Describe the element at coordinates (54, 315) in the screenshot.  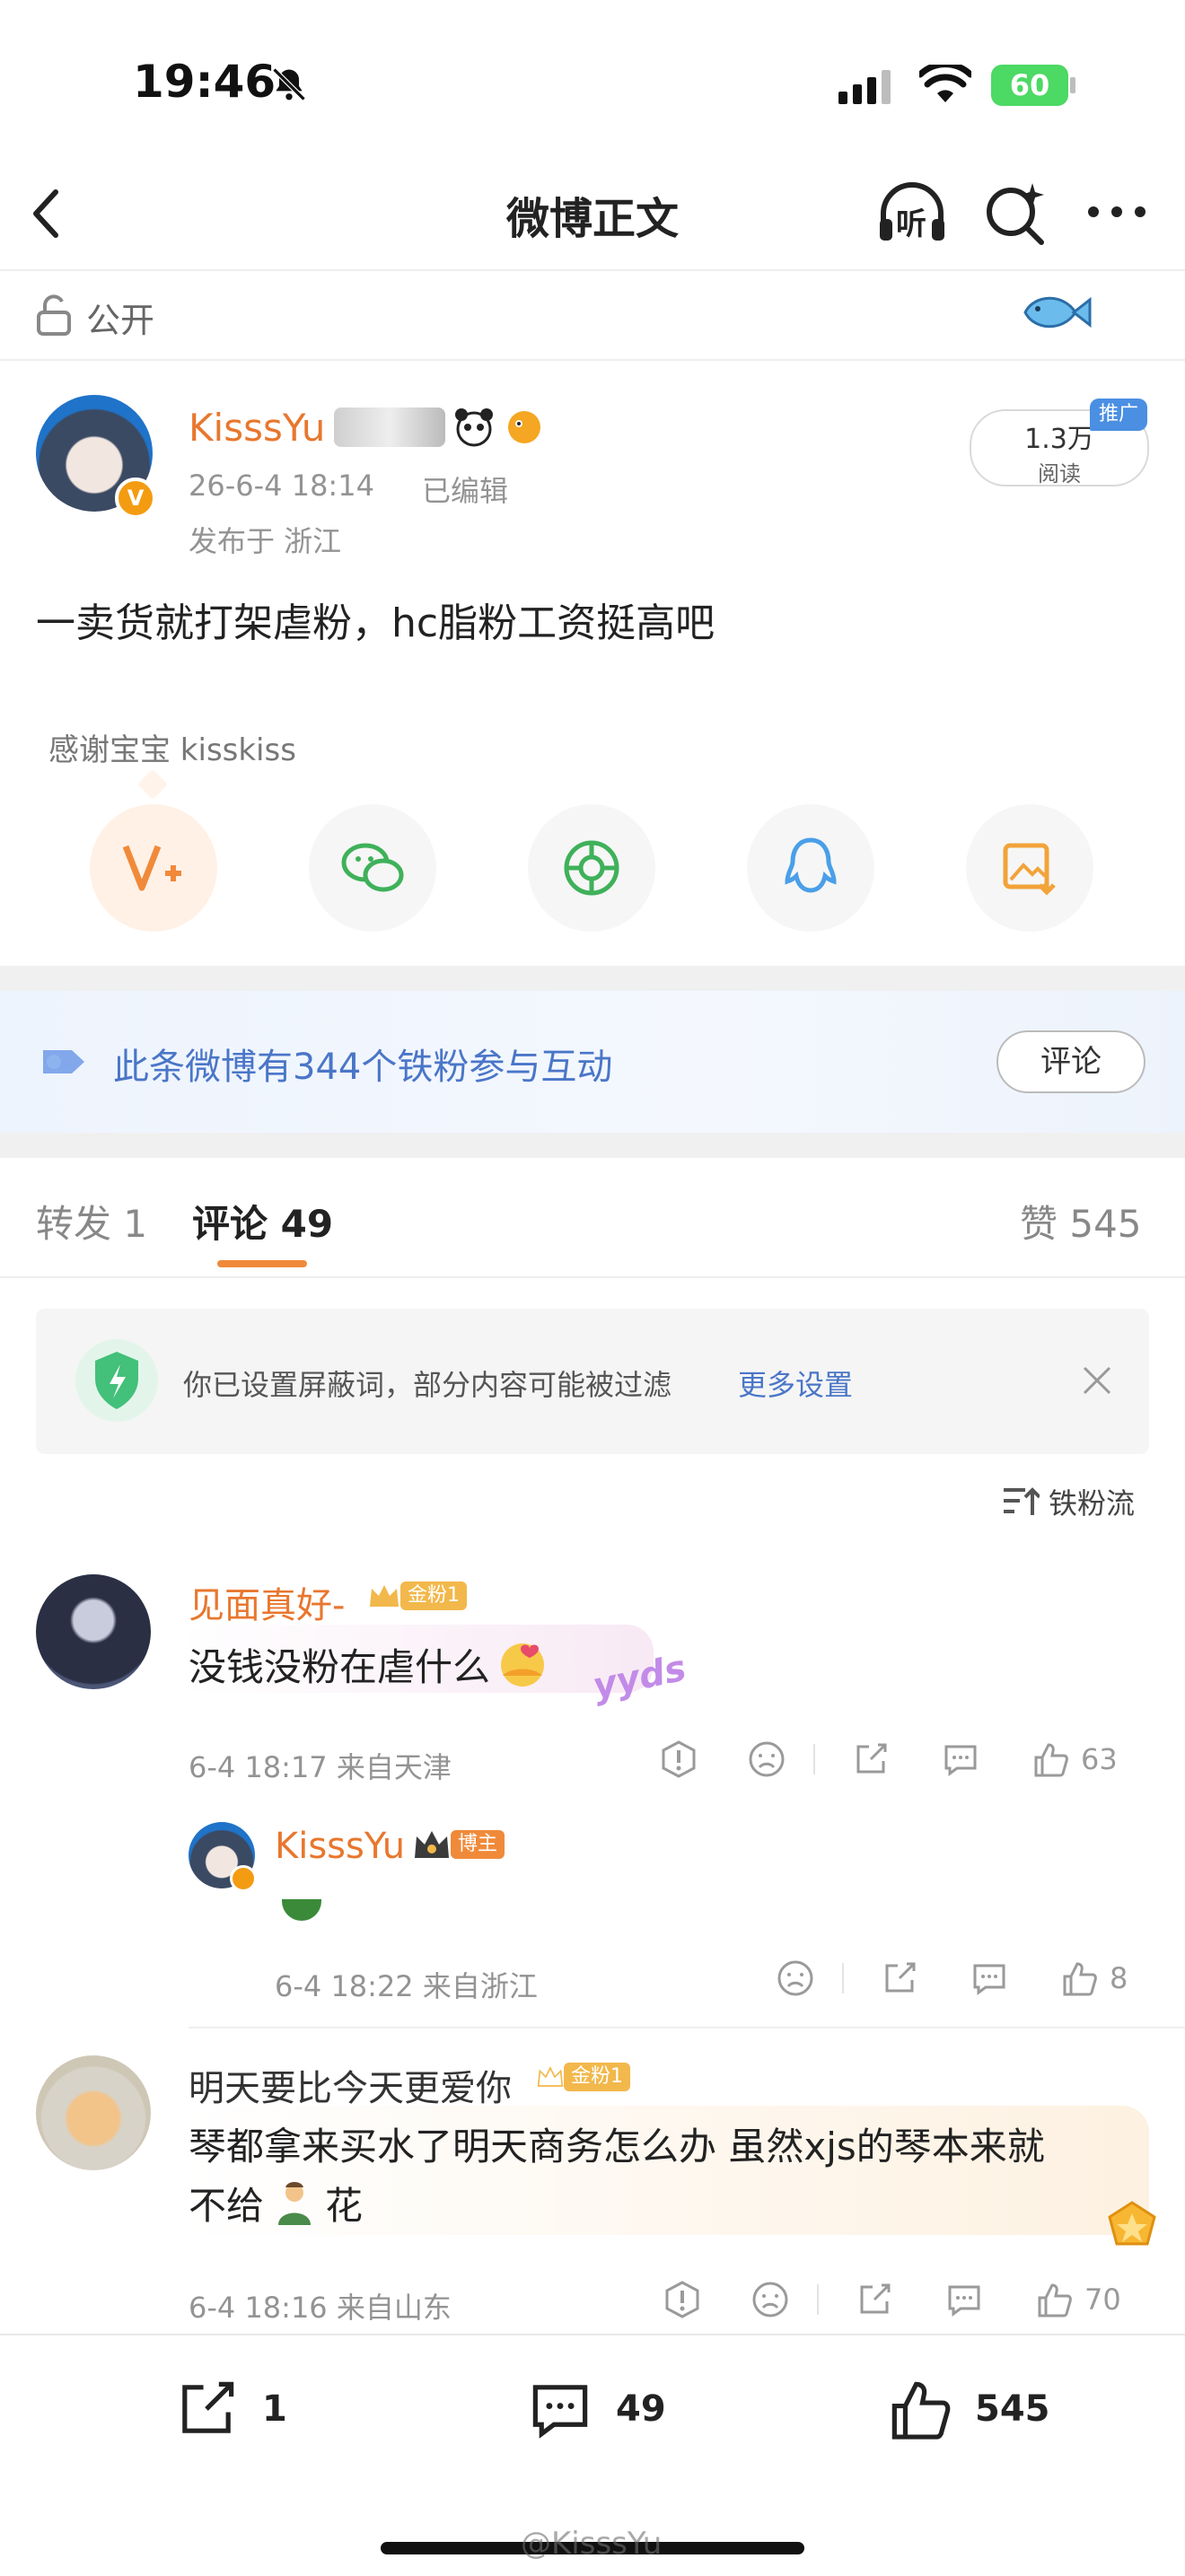
I see `lock-open-icon` at that location.